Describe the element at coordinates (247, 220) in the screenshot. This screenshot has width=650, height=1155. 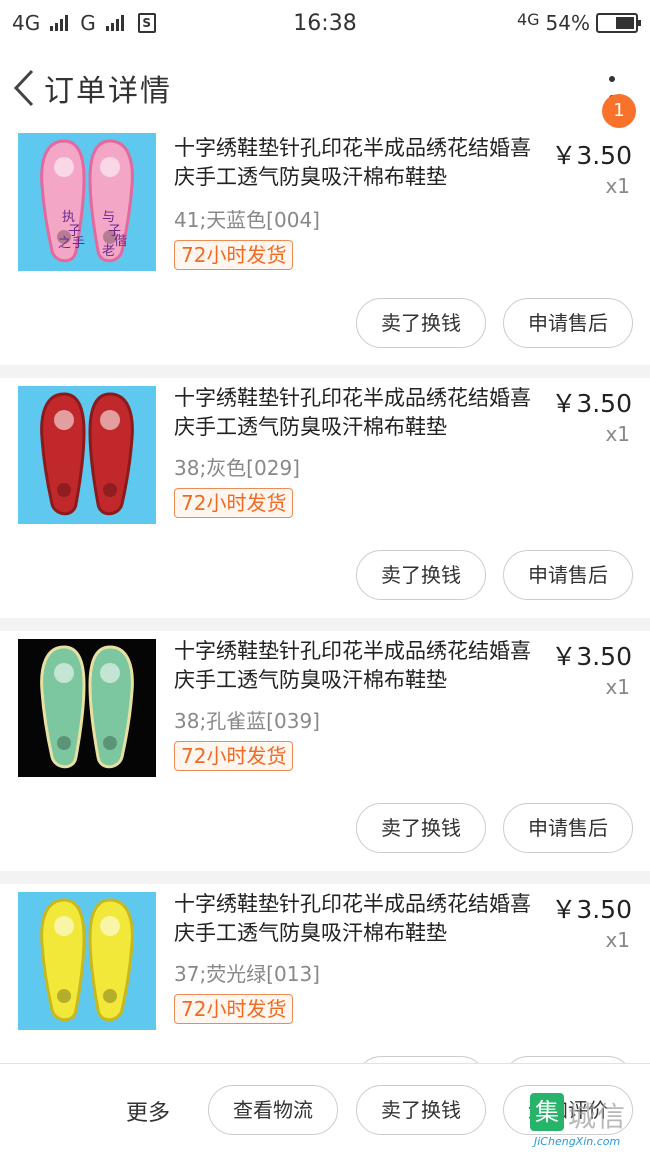
I see `product-spec: 41;天蓝色[004]` at that location.